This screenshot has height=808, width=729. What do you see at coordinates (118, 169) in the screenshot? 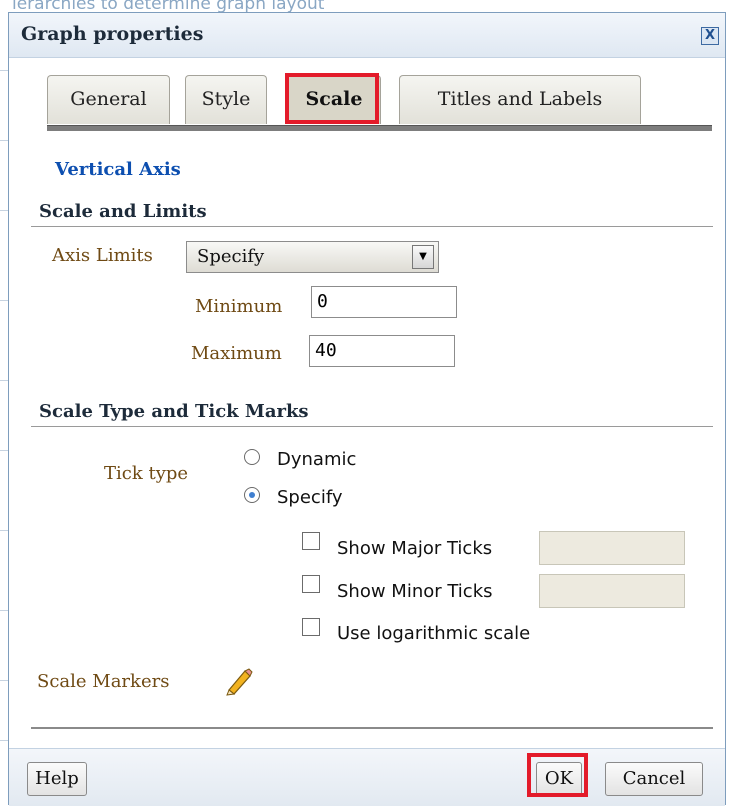
I see `vertical-axis-heading: Vertical Axis` at bounding box center [118, 169].